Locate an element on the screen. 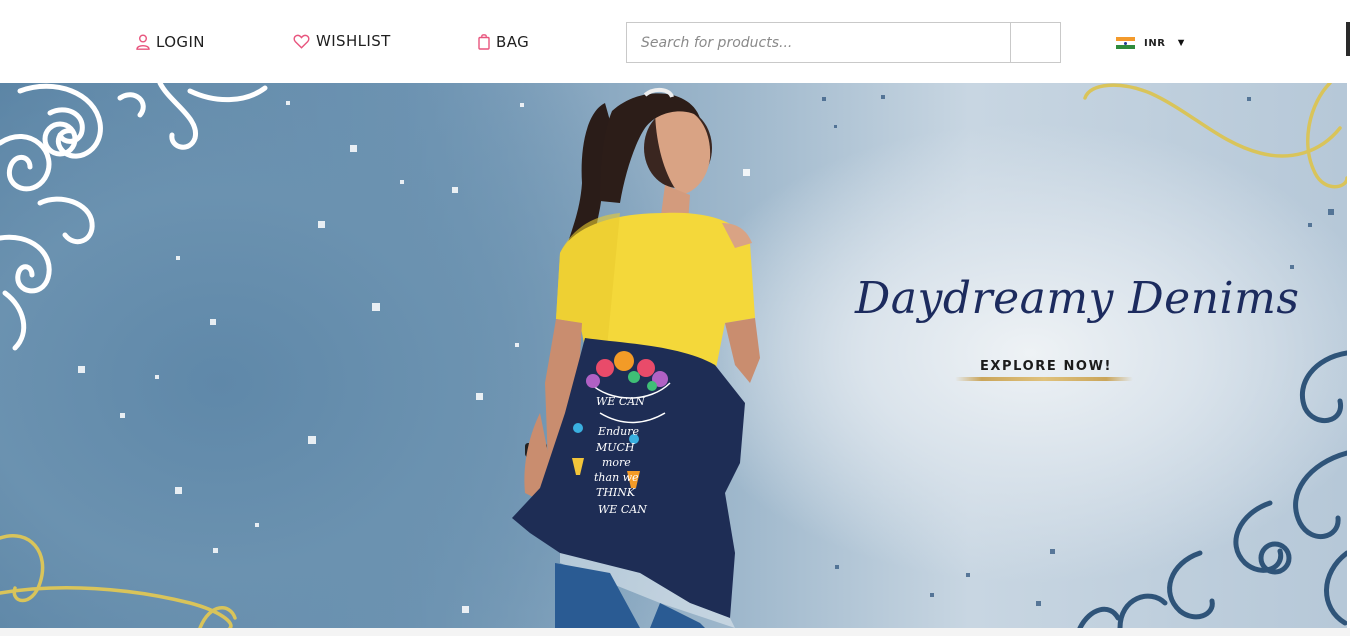 Image resolution: width=1350 pixels, height=636 pixels. jacket-text-6: THINK is located at coordinates (616, 492).